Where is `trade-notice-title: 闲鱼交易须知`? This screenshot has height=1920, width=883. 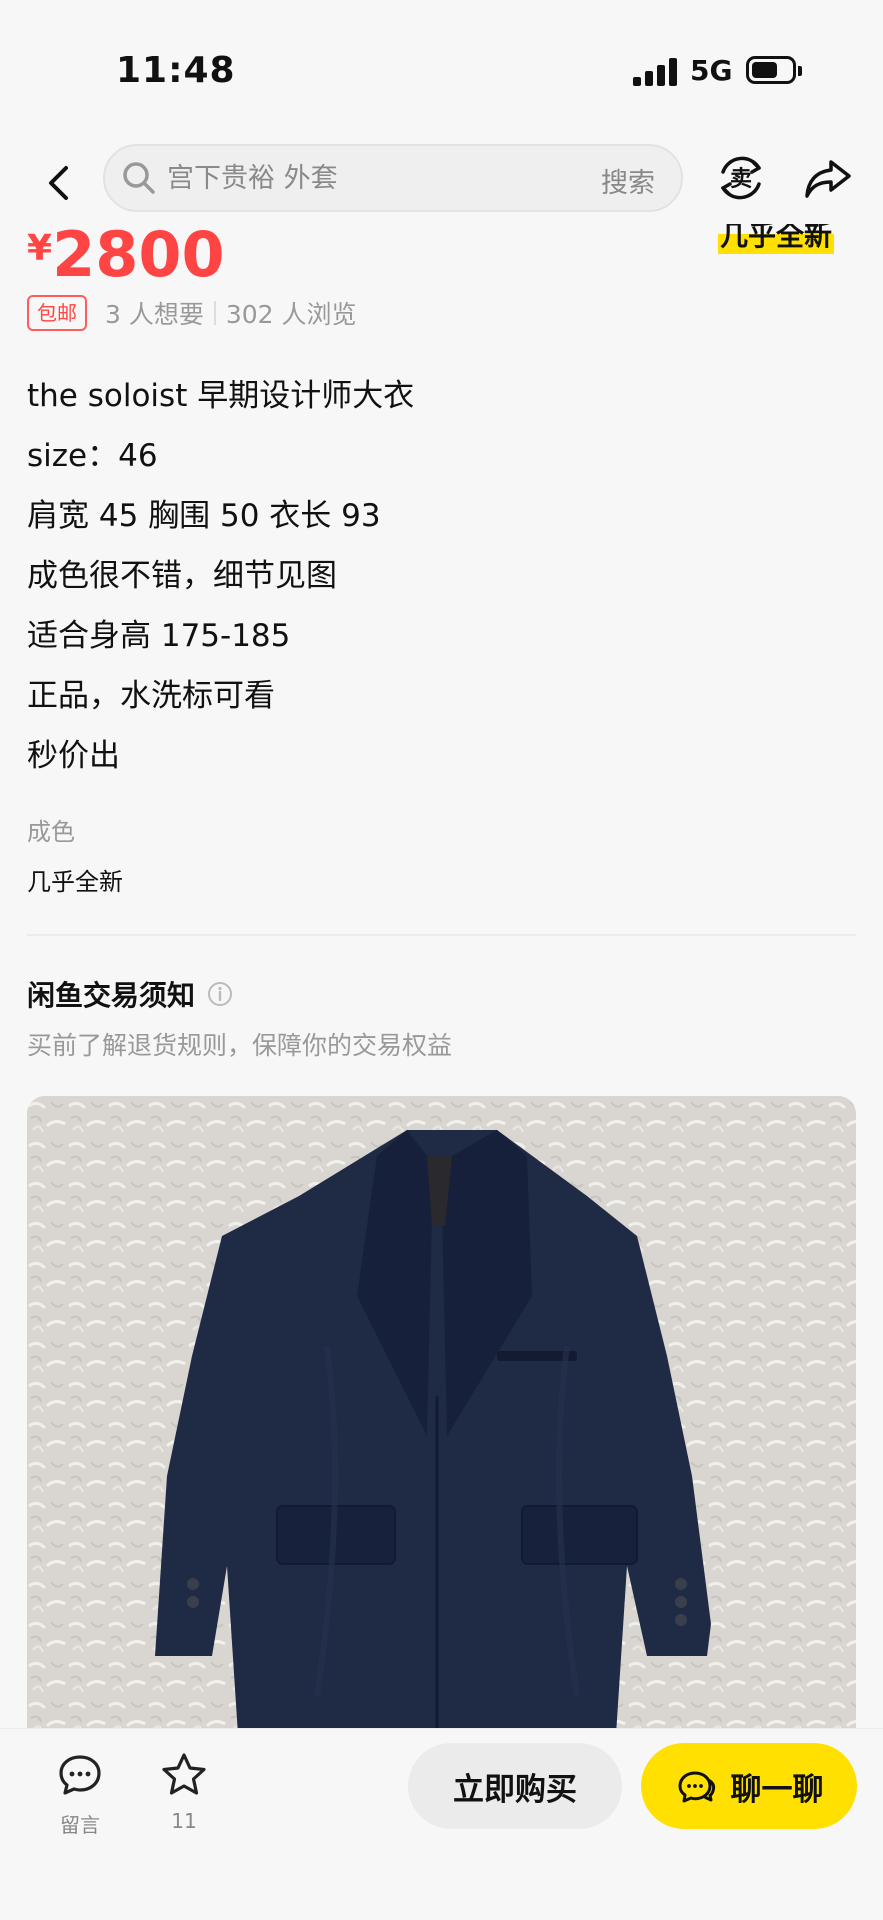 trade-notice-title: 闲鱼交易须知 is located at coordinates (130, 994).